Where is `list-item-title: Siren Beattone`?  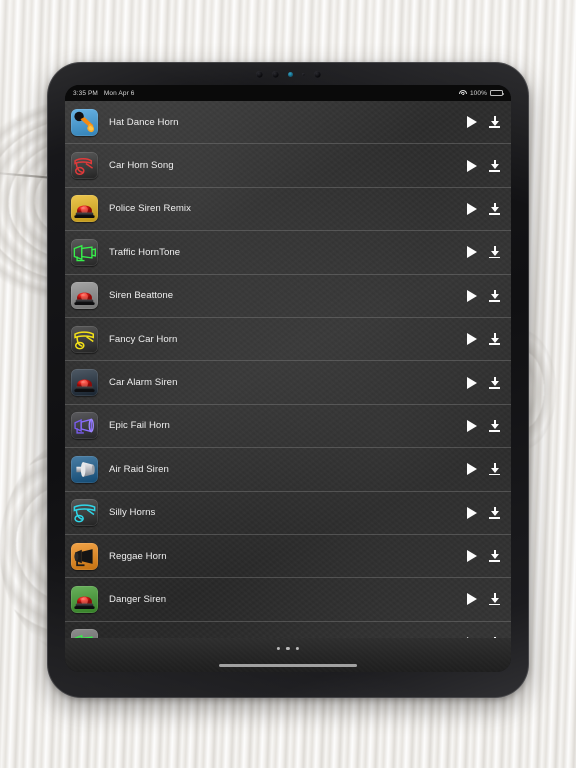 list-item-title: Siren Beattone is located at coordinates (141, 296).